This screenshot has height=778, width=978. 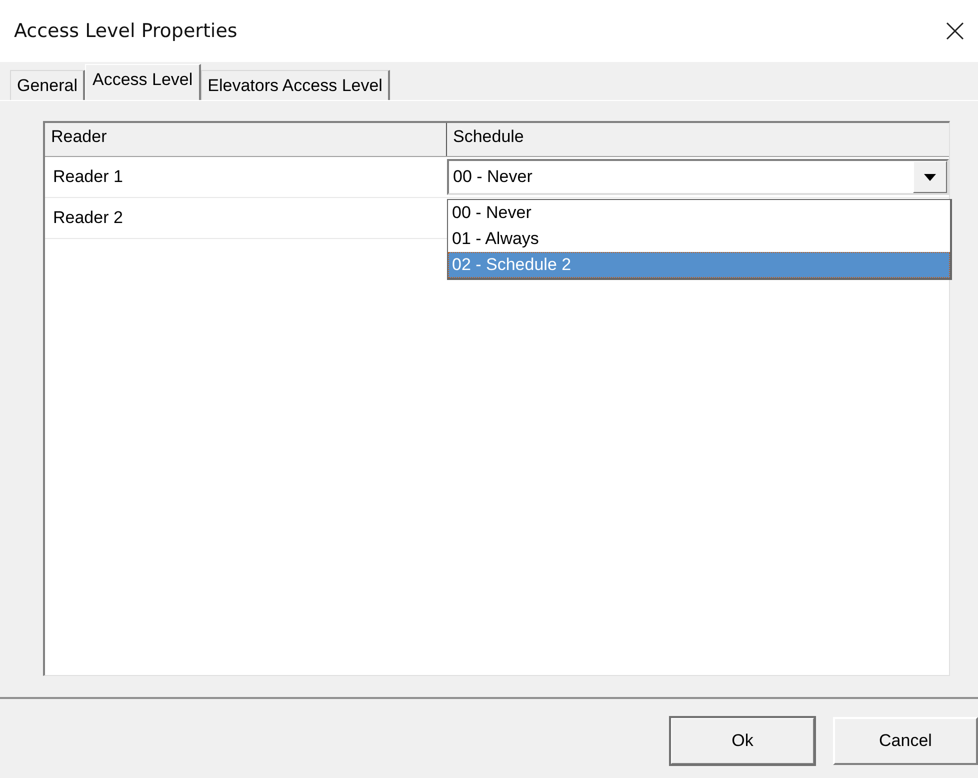 I want to click on tab: Elevators Access Level, so click(x=295, y=85).